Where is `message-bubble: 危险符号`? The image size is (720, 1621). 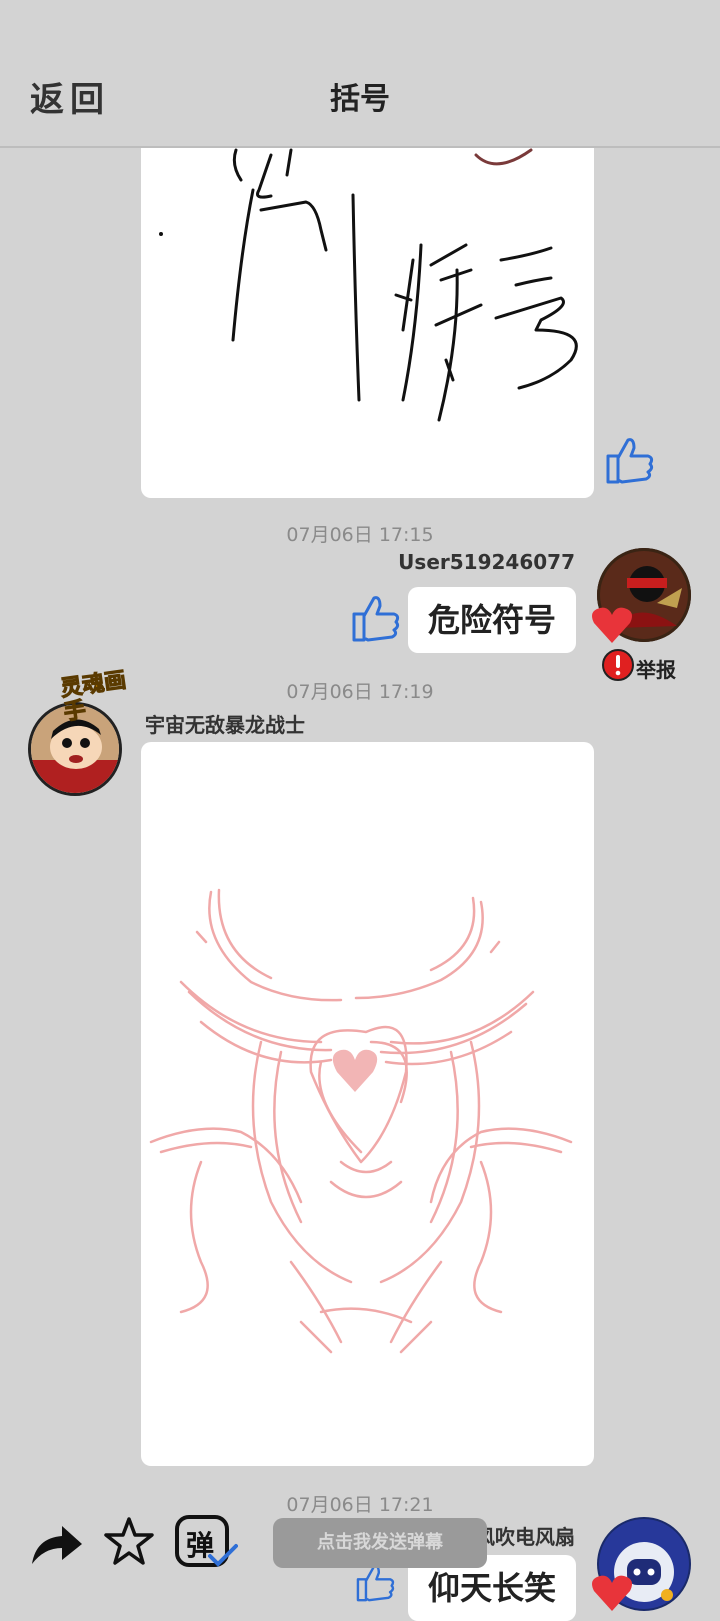
message-bubble: 危险符号 is located at coordinates (492, 620).